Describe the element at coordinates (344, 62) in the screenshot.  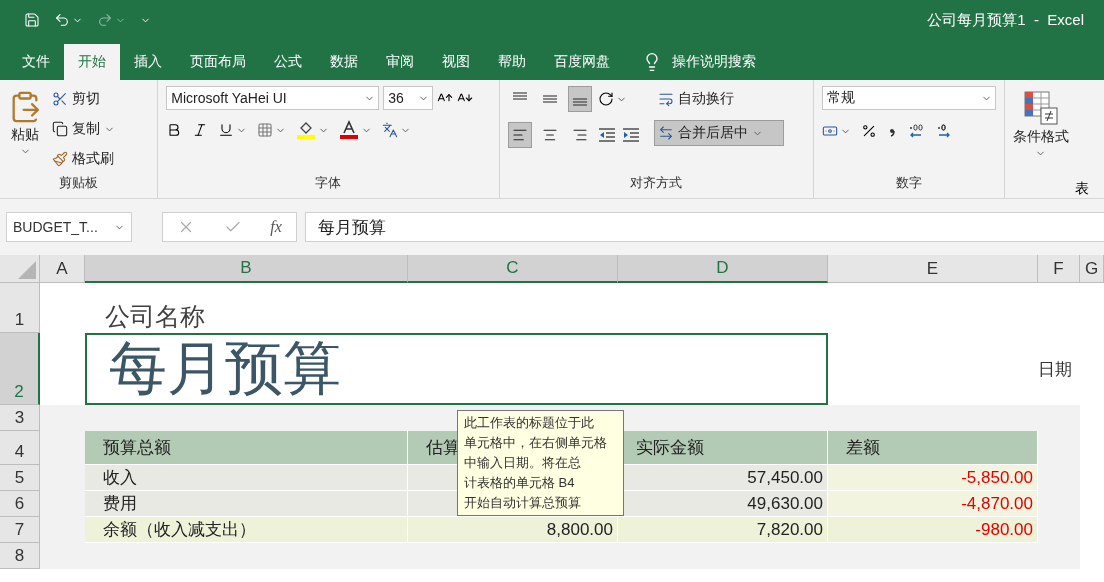
I see `ribbon-tab: 数据` at that location.